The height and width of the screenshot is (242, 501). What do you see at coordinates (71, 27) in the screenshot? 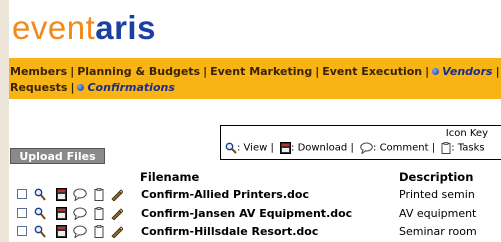
I see `logo-text-ent: ent` at bounding box center [71, 27].